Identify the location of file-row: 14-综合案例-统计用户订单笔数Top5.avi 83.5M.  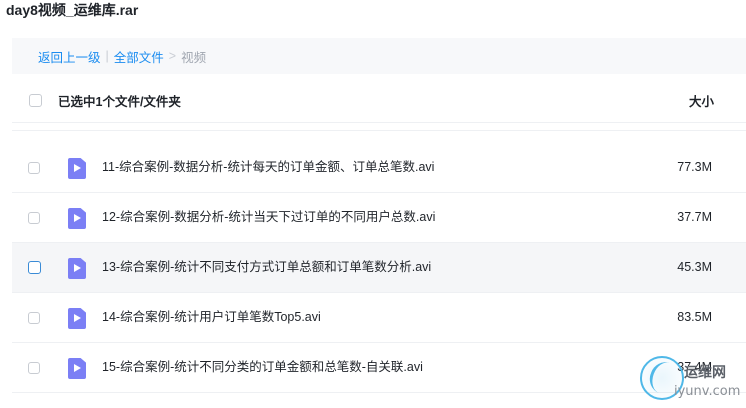
(379, 318).